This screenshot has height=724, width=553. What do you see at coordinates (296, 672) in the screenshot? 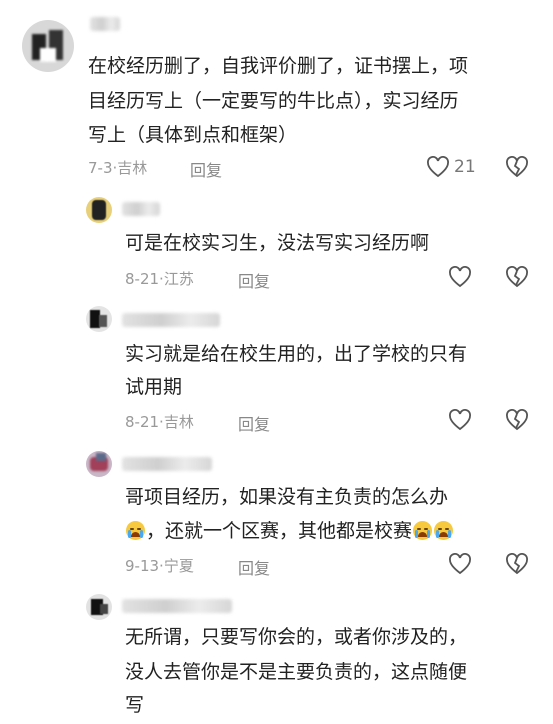
I see `comment-text: 没人去管你是不是主要负责的，这点随便` at bounding box center [296, 672].